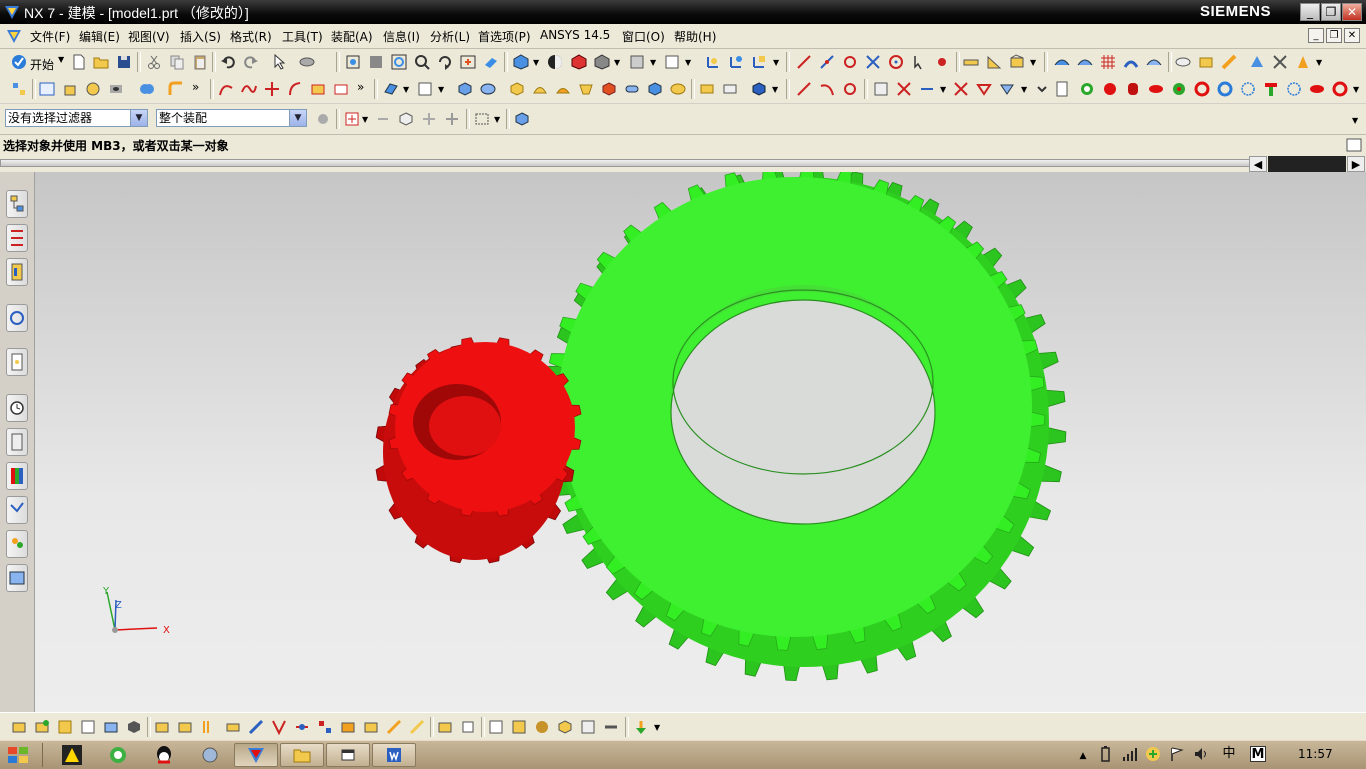 The width and height of the screenshot is (1366, 769). I want to click on rotate-icon, so click(445, 62).